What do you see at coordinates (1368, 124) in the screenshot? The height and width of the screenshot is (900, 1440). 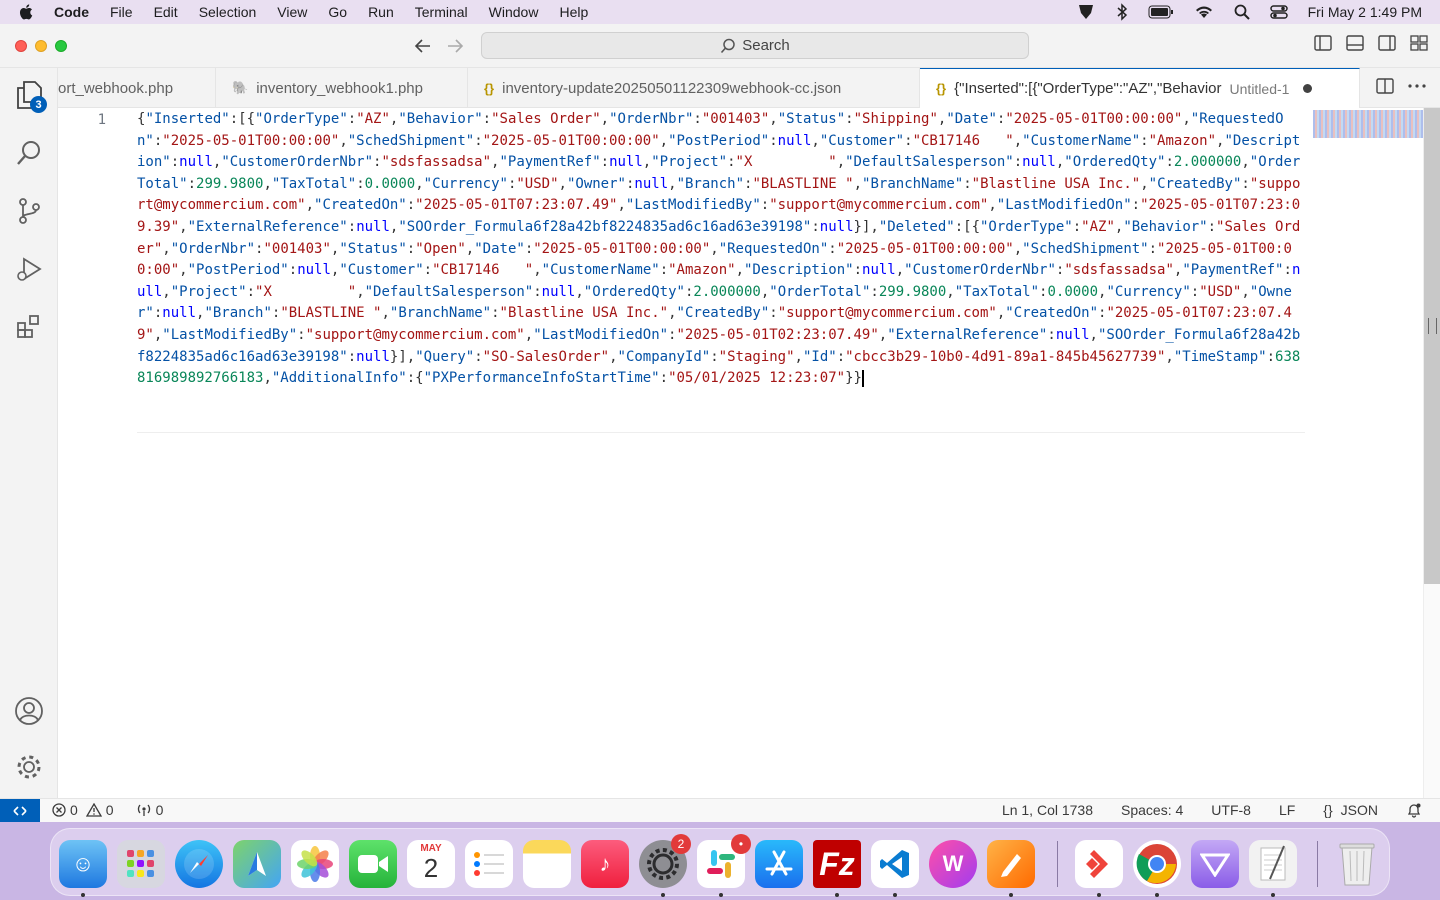 I see `minimap` at bounding box center [1368, 124].